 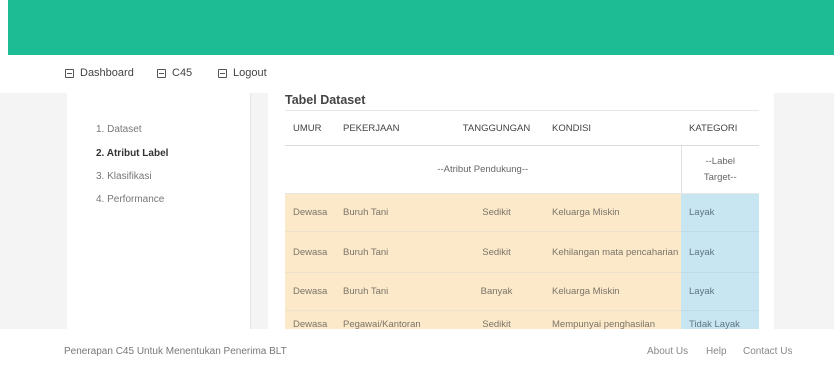 What do you see at coordinates (33, 211) in the screenshot?
I see `left-gutter` at bounding box center [33, 211].